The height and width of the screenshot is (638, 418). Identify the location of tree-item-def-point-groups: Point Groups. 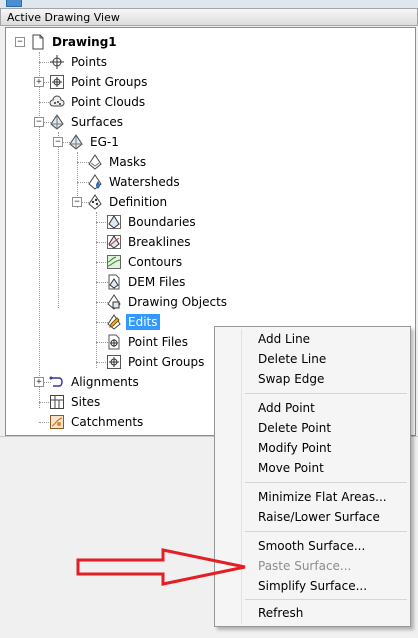
(156, 362).